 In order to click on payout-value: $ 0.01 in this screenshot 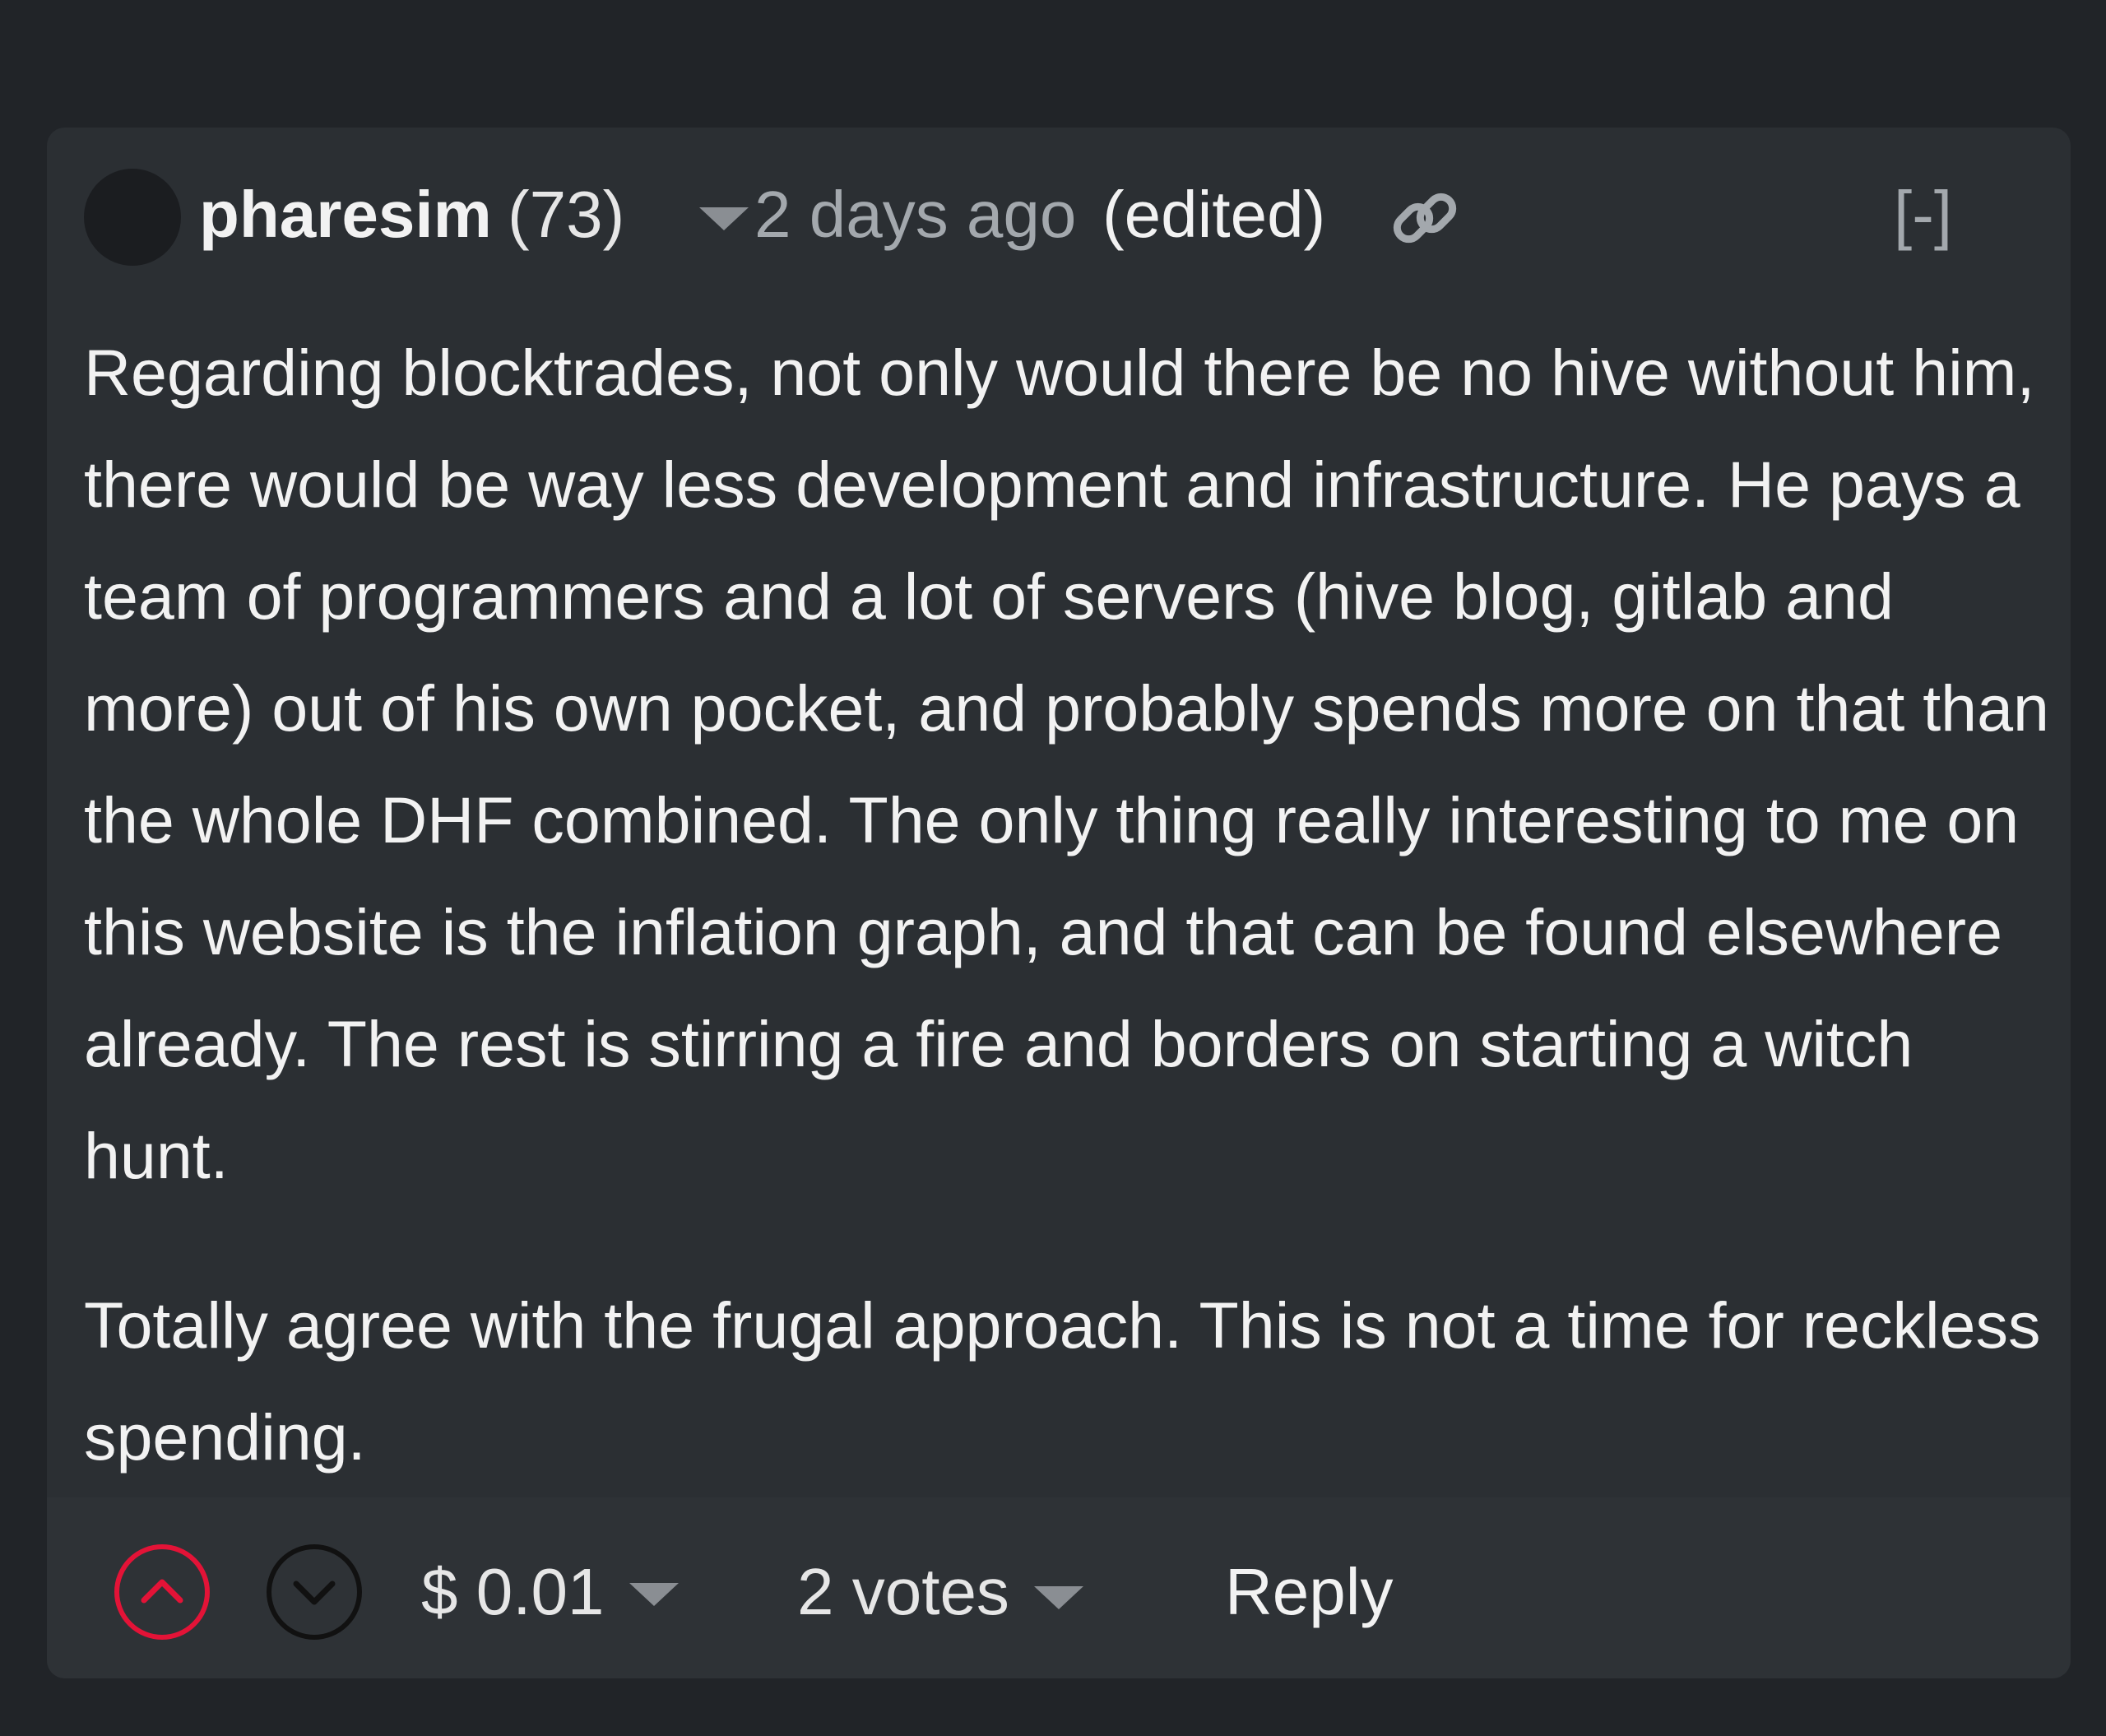, I will do `click(513, 1591)`.